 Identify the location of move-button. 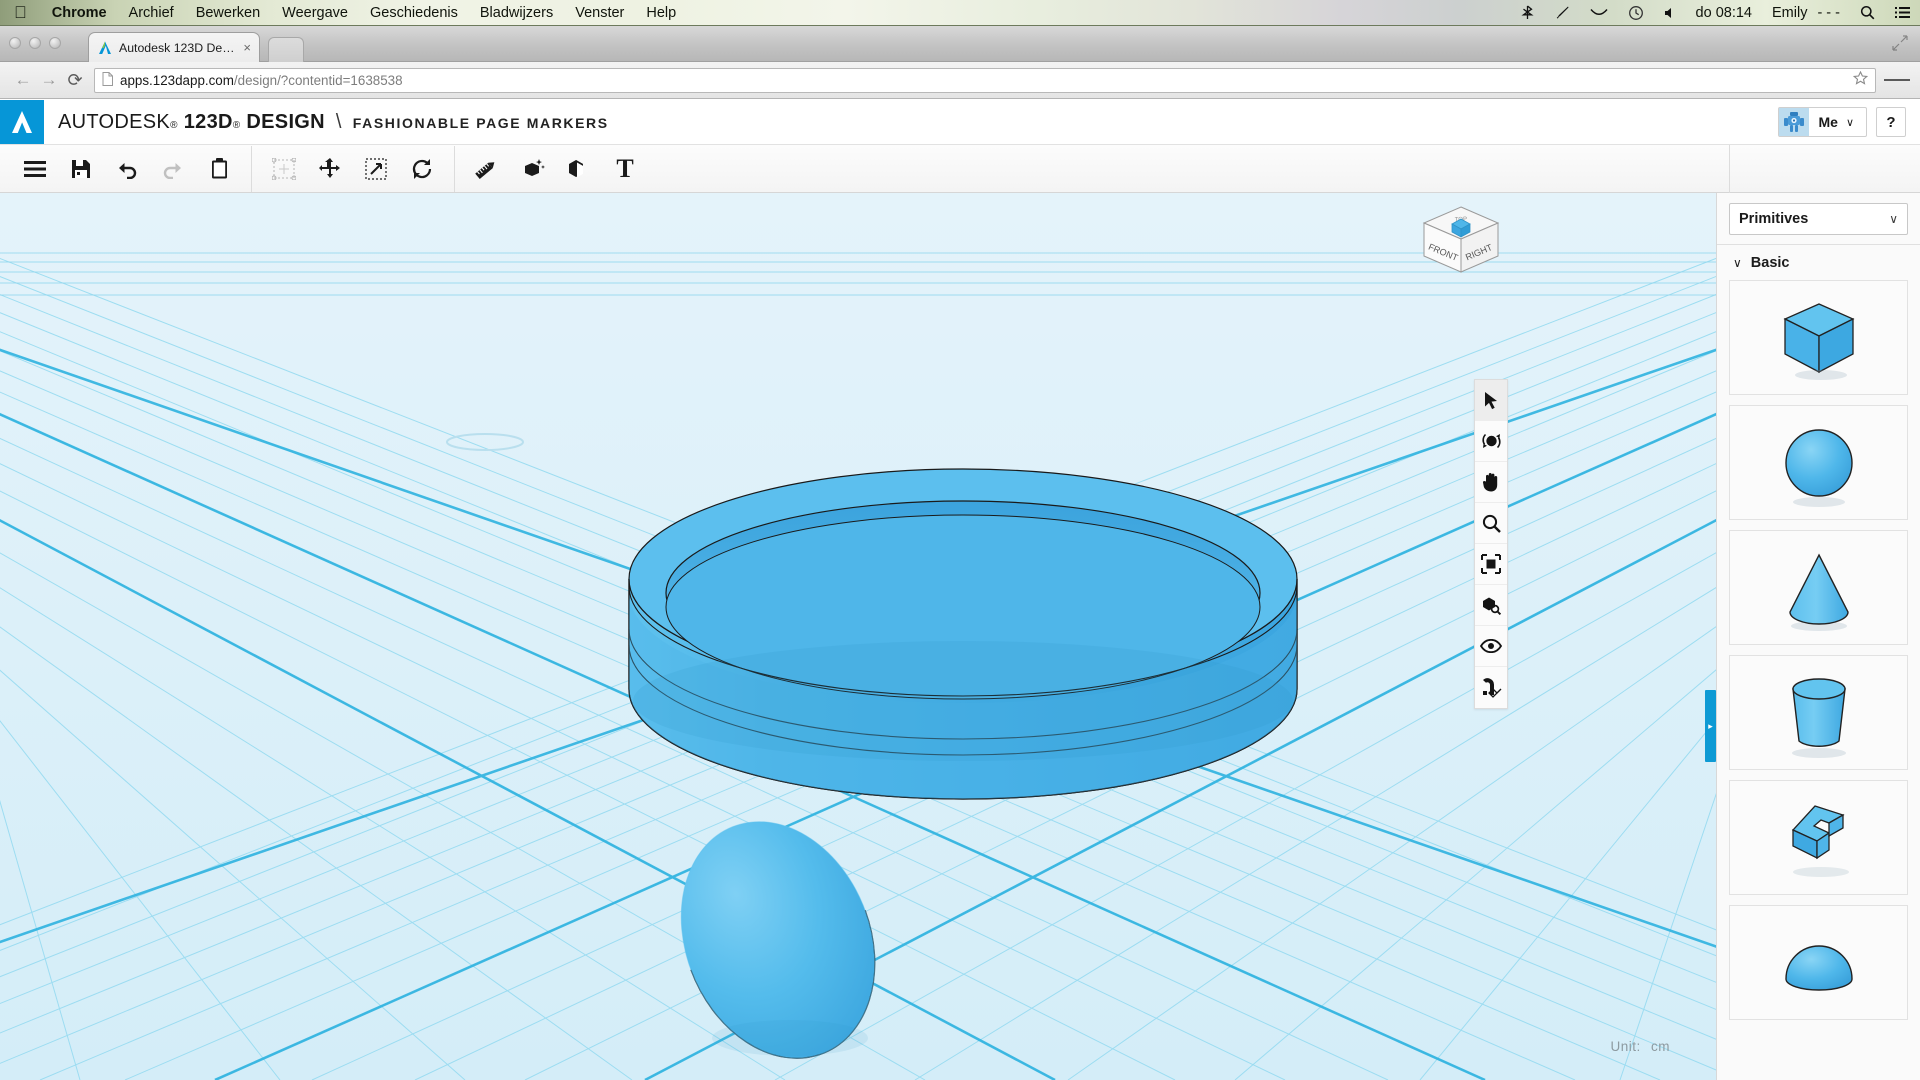
(330, 169).